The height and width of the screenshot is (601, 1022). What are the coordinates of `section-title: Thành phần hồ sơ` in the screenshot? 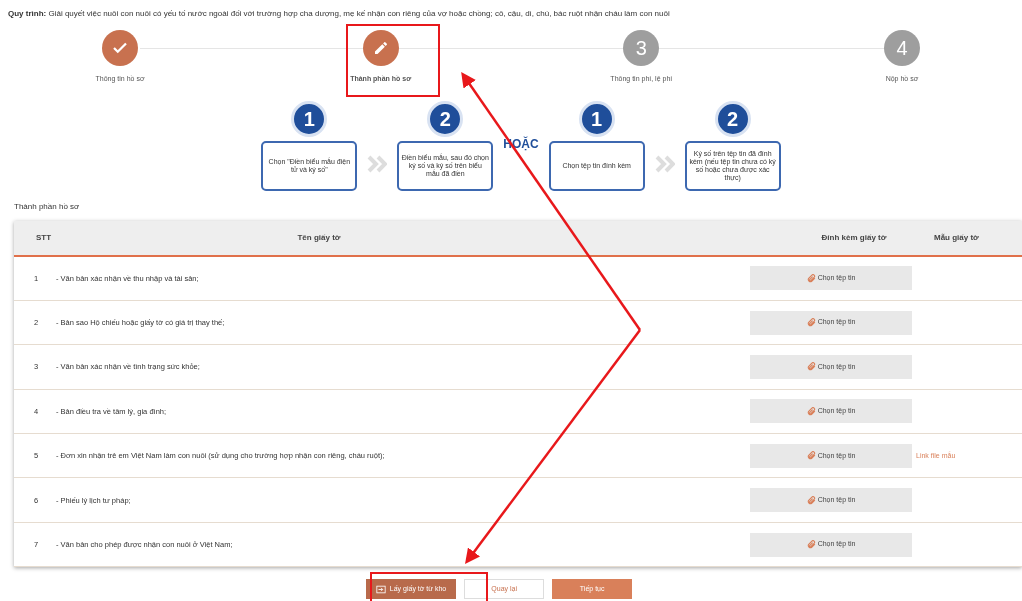 It's located at (47, 206).